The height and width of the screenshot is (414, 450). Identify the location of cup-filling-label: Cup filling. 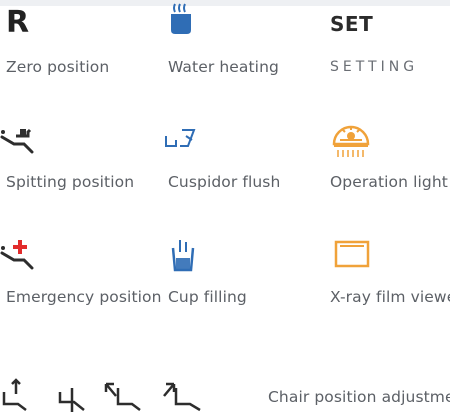
(207, 297).